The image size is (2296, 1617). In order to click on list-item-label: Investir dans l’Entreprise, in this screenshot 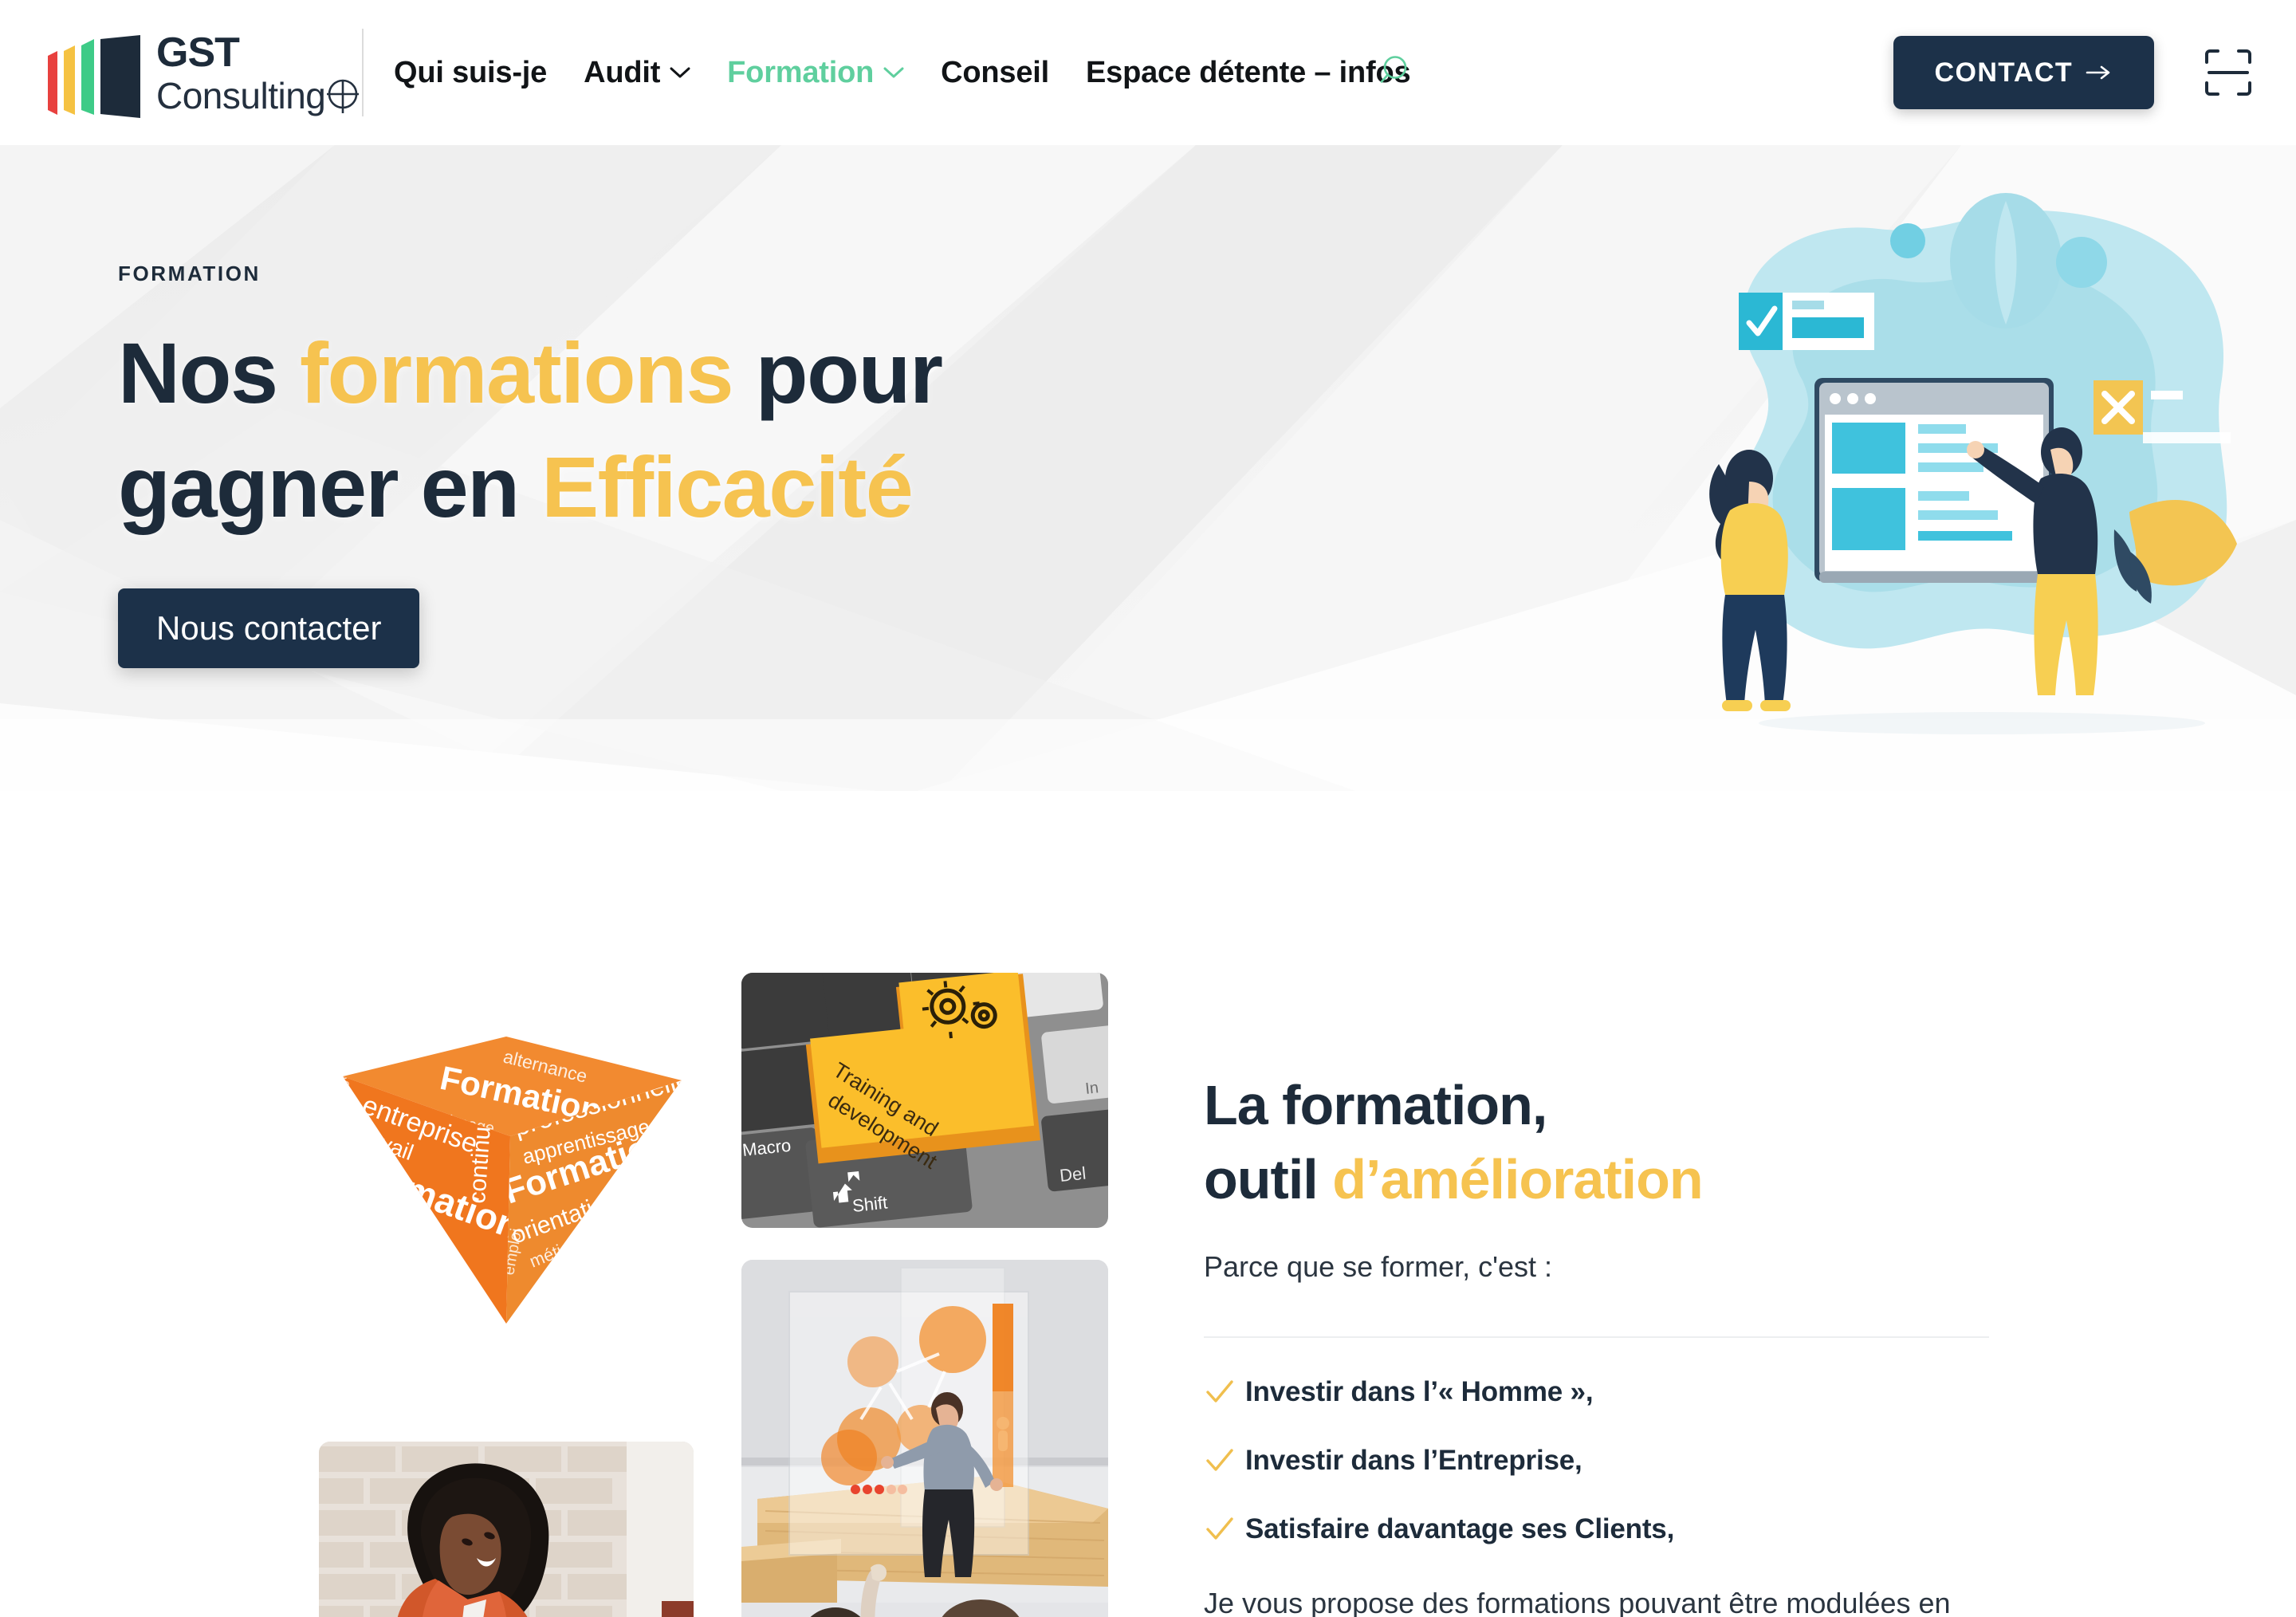, I will do `click(1413, 1461)`.